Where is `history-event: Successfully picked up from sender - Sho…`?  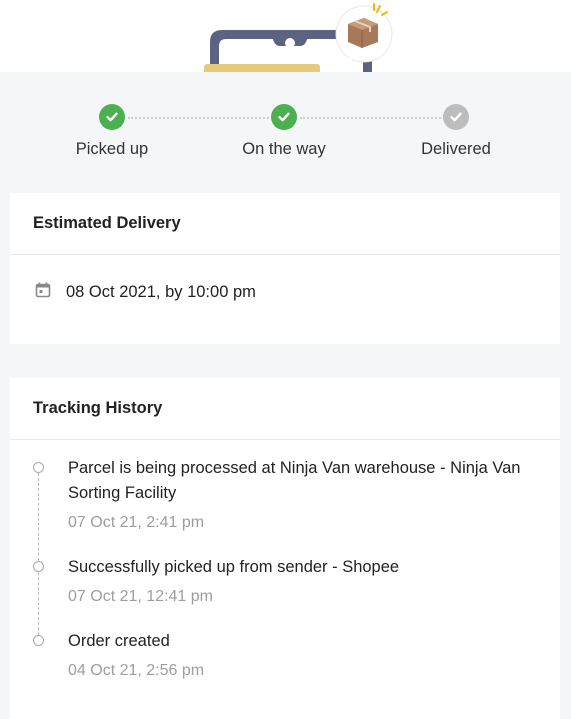 history-event: Successfully picked up from sender - Sho… is located at coordinates (308, 582).